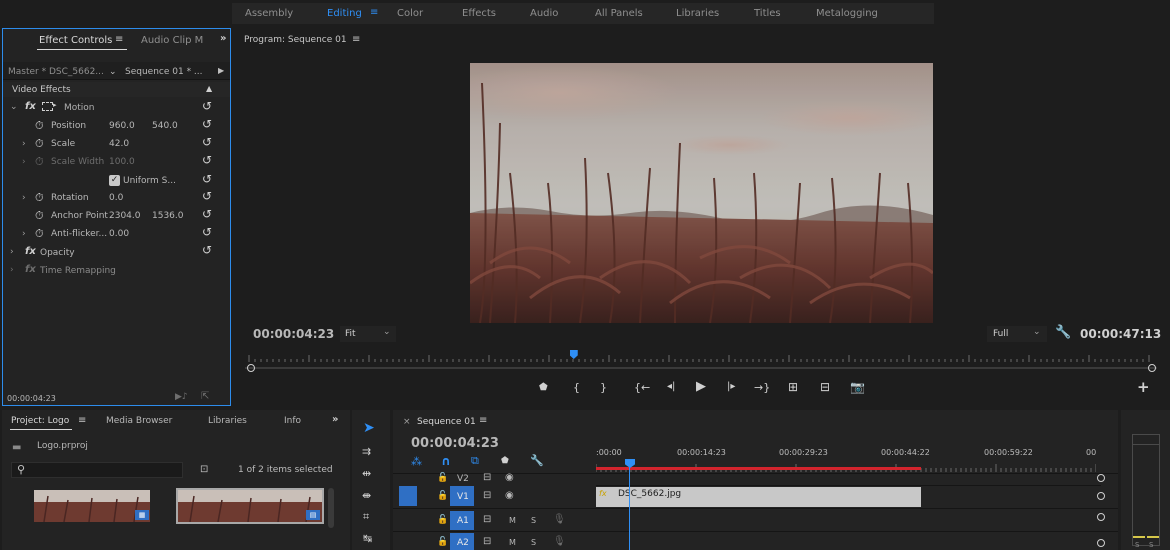  Describe the element at coordinates (533, 542) in the screenshot. I see `solo-button: S` at that location.